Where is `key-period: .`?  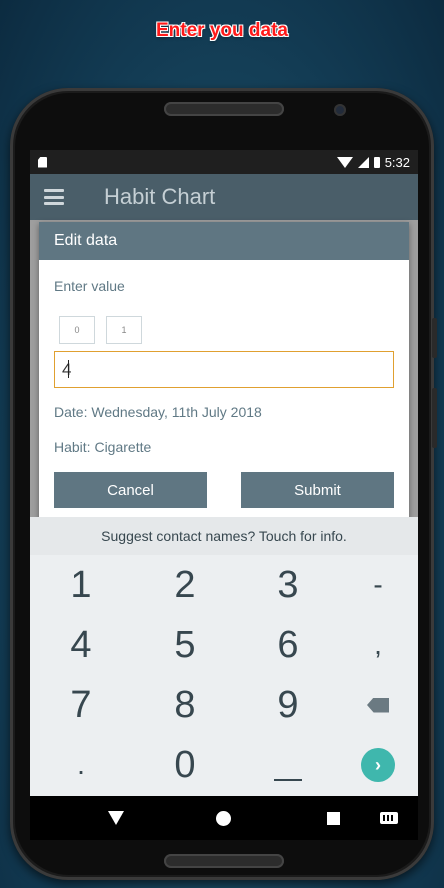 key-period: . is located at coordinates (81, 765).